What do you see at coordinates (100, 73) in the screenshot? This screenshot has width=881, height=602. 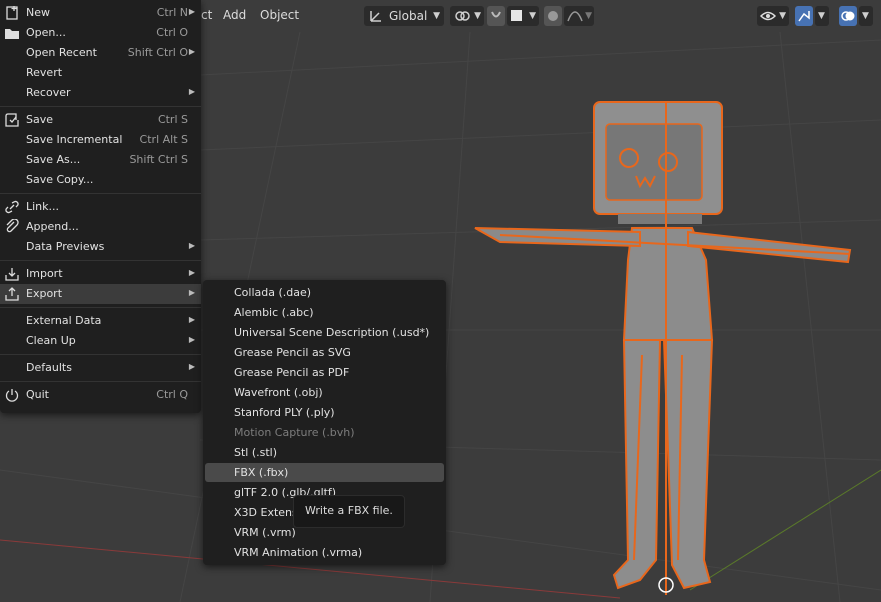 I see `menu-item-revert: Revert` at bounding box center [100, 73].